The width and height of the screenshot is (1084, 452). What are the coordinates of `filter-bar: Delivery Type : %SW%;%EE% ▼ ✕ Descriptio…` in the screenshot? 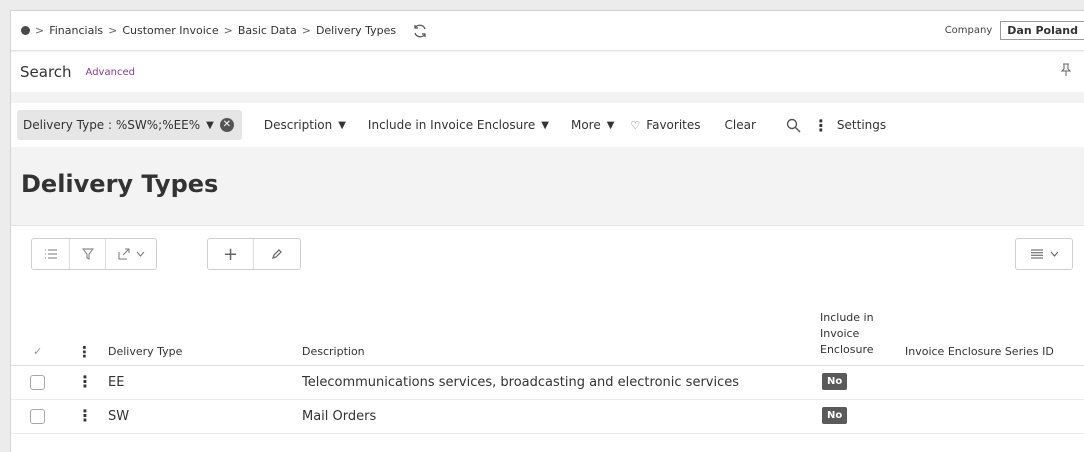 It's located at (547, 125).